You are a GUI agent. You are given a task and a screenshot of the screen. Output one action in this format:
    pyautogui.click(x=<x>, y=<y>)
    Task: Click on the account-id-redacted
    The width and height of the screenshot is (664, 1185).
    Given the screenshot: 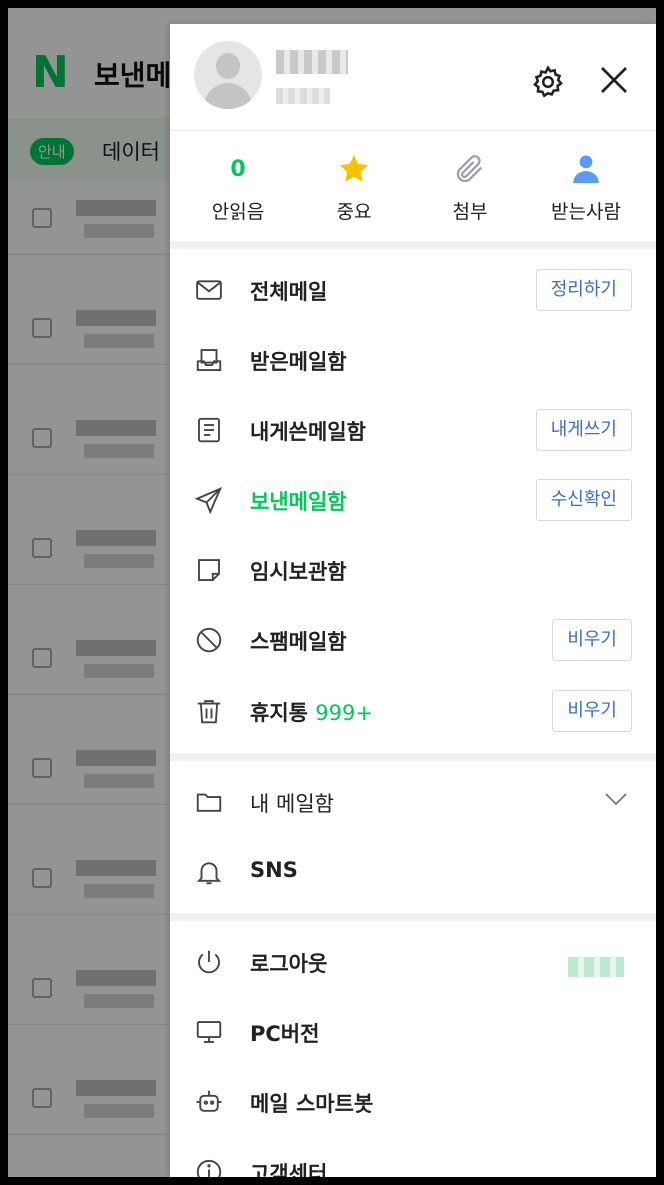 What is the action you would take?
    pyautogui.click(x=596, y=967)
    